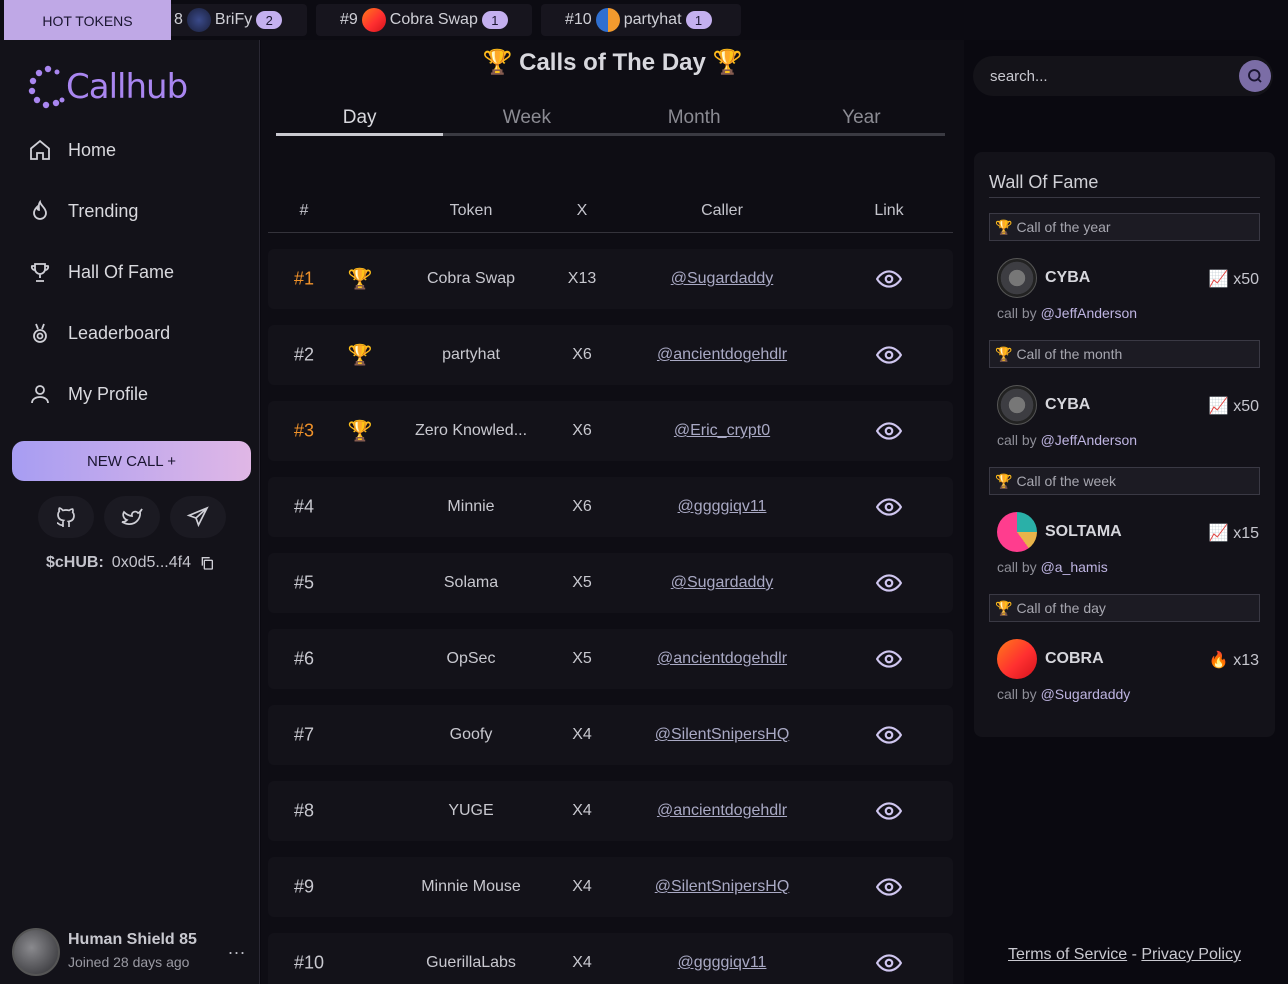 This screenshot has width=1288, height=984. What do you see at coordinates (198, 20) in the screenshot?
I see `brify-logo-icon` at bounding box center [198, 20].